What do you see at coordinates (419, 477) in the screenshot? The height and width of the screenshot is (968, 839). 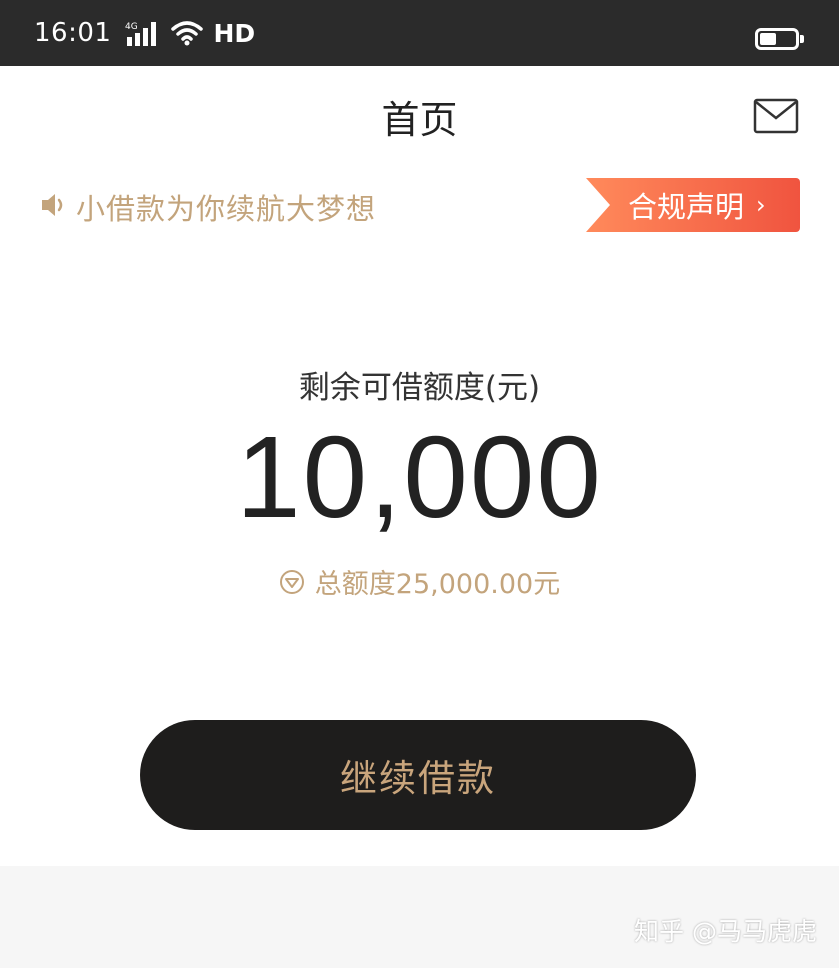 I see `credit-amount: 10,000` at bounding box center [419, 477].